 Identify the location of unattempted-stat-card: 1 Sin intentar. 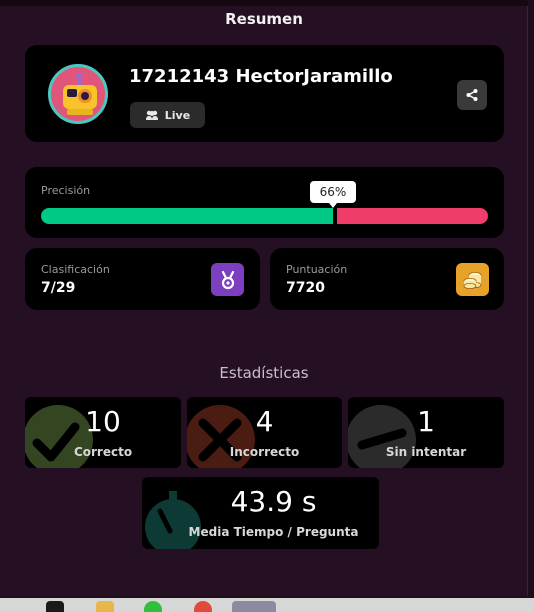
(426, 432).